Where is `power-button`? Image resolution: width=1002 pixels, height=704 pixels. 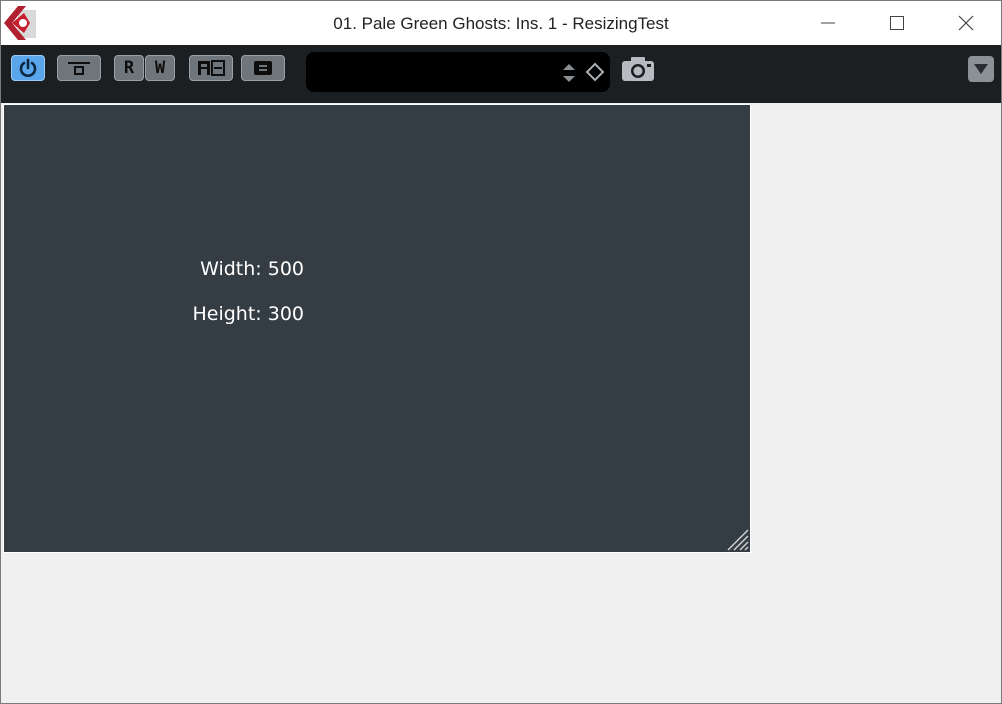 power-button is located at coordinates (28, 68).